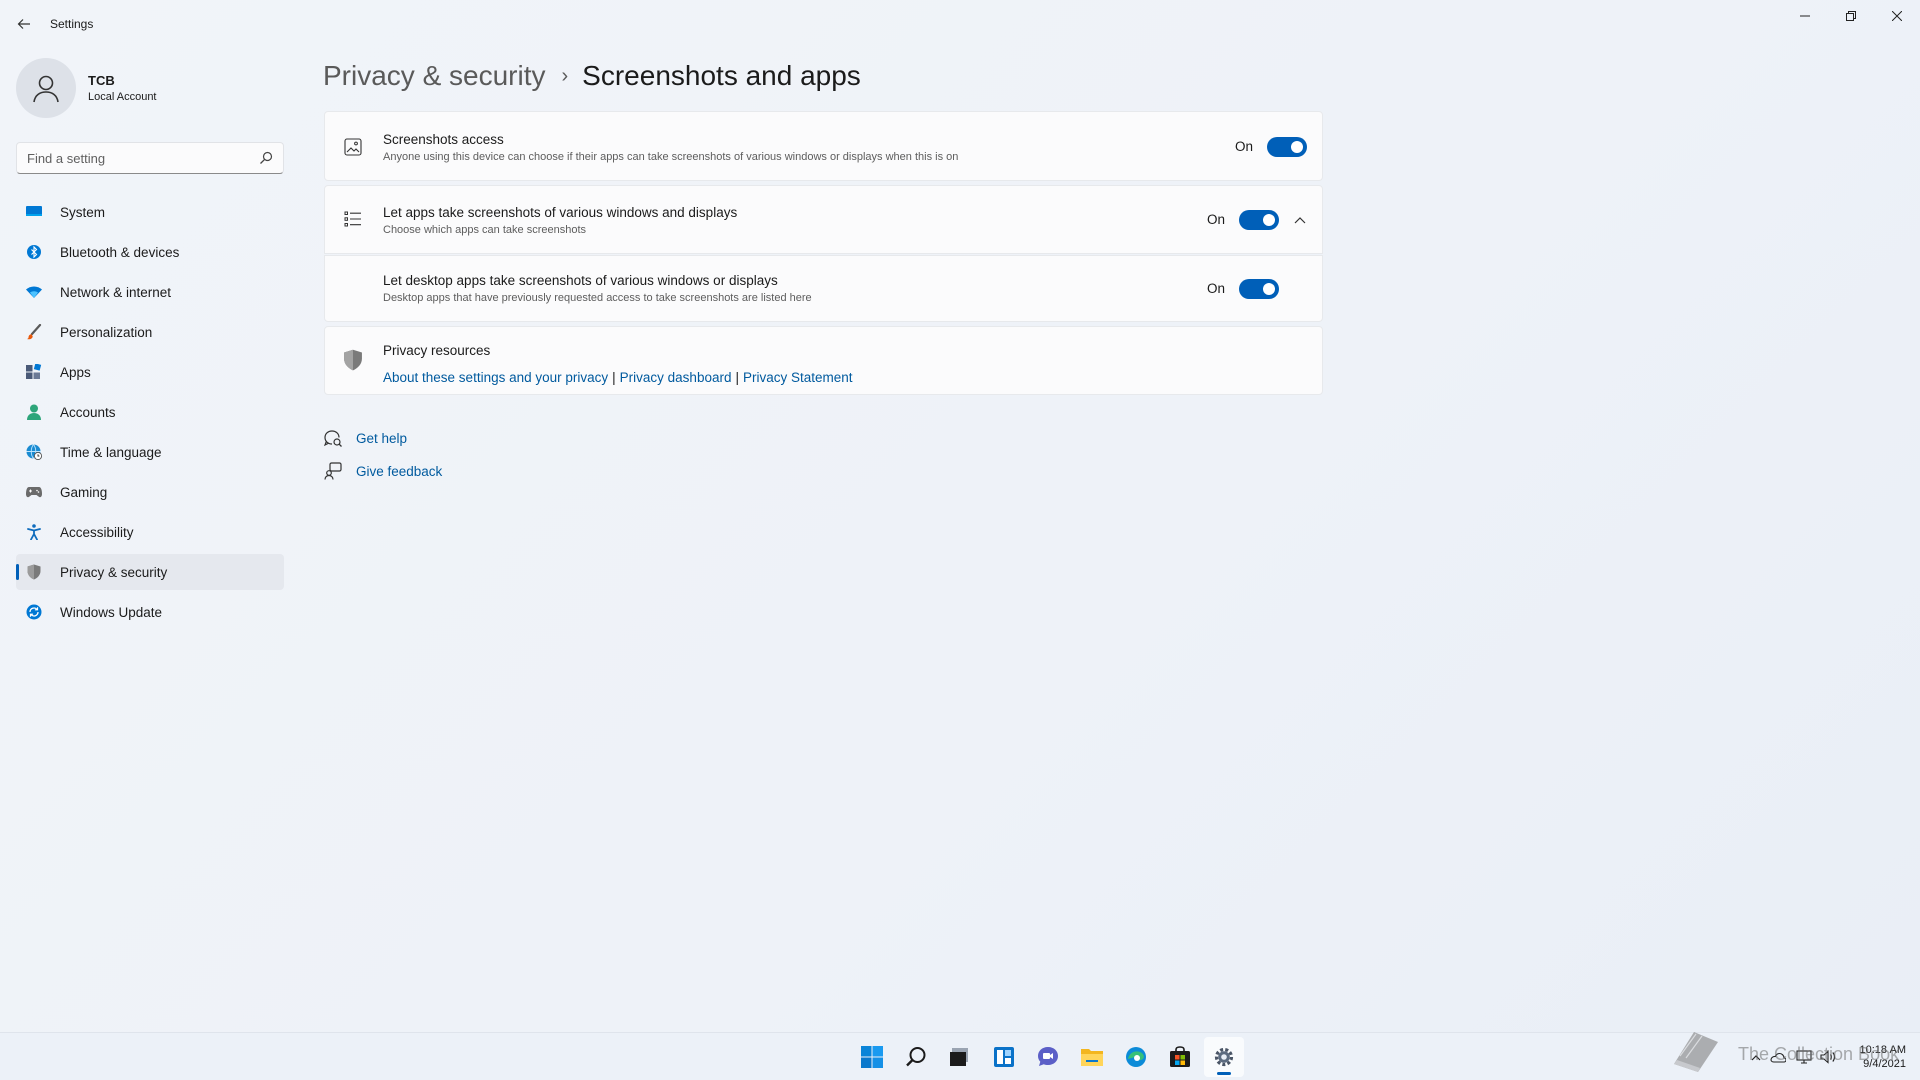  I want to click on privacy-statement-link: Privacy Statement, so click(798, 377).